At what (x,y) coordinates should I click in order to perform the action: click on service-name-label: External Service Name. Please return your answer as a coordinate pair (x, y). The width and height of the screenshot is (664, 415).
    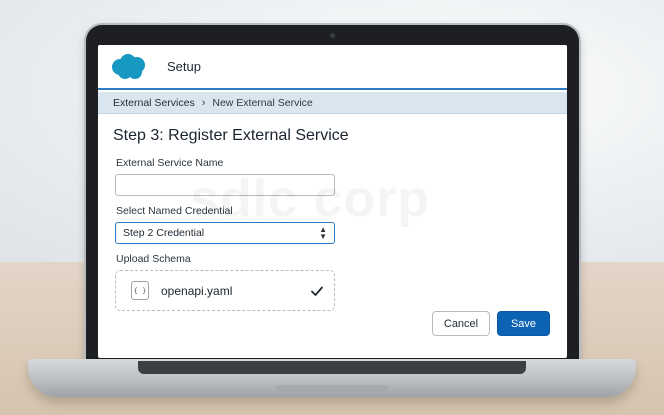
    Looking at the image, I should click on (170, 163).